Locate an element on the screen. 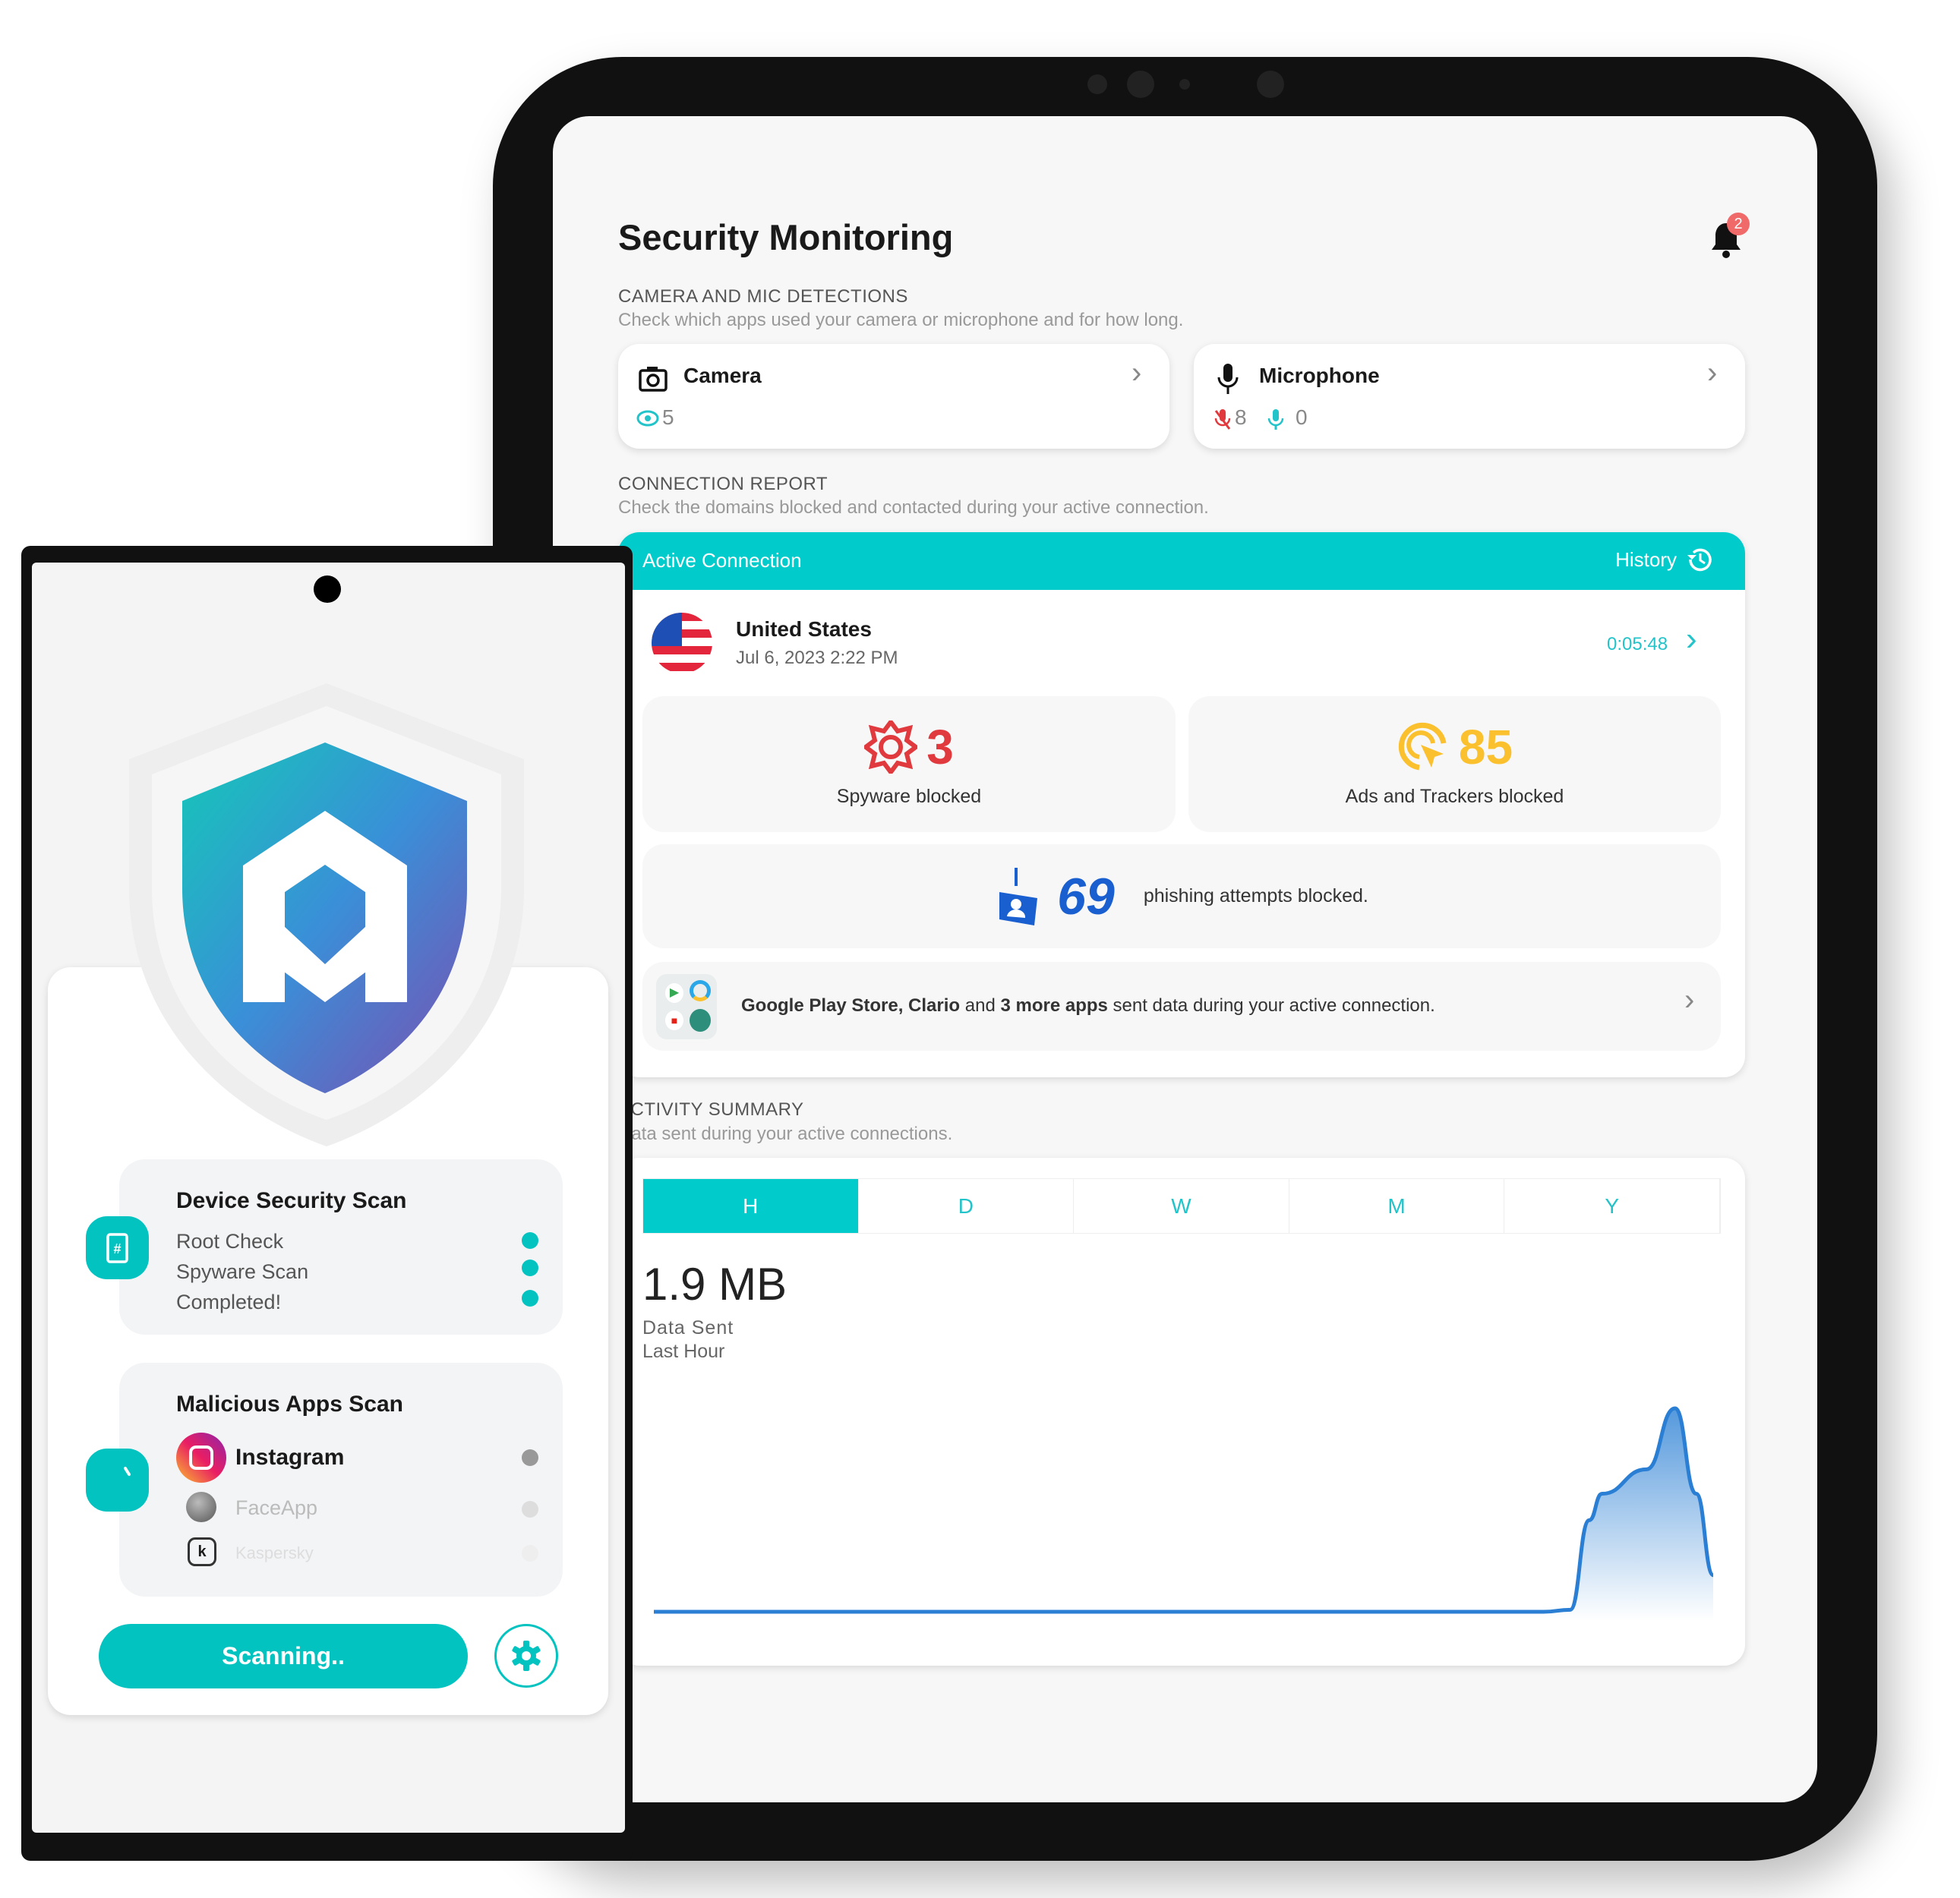  apps-text-and: and is located at coordinates (980, 1005).